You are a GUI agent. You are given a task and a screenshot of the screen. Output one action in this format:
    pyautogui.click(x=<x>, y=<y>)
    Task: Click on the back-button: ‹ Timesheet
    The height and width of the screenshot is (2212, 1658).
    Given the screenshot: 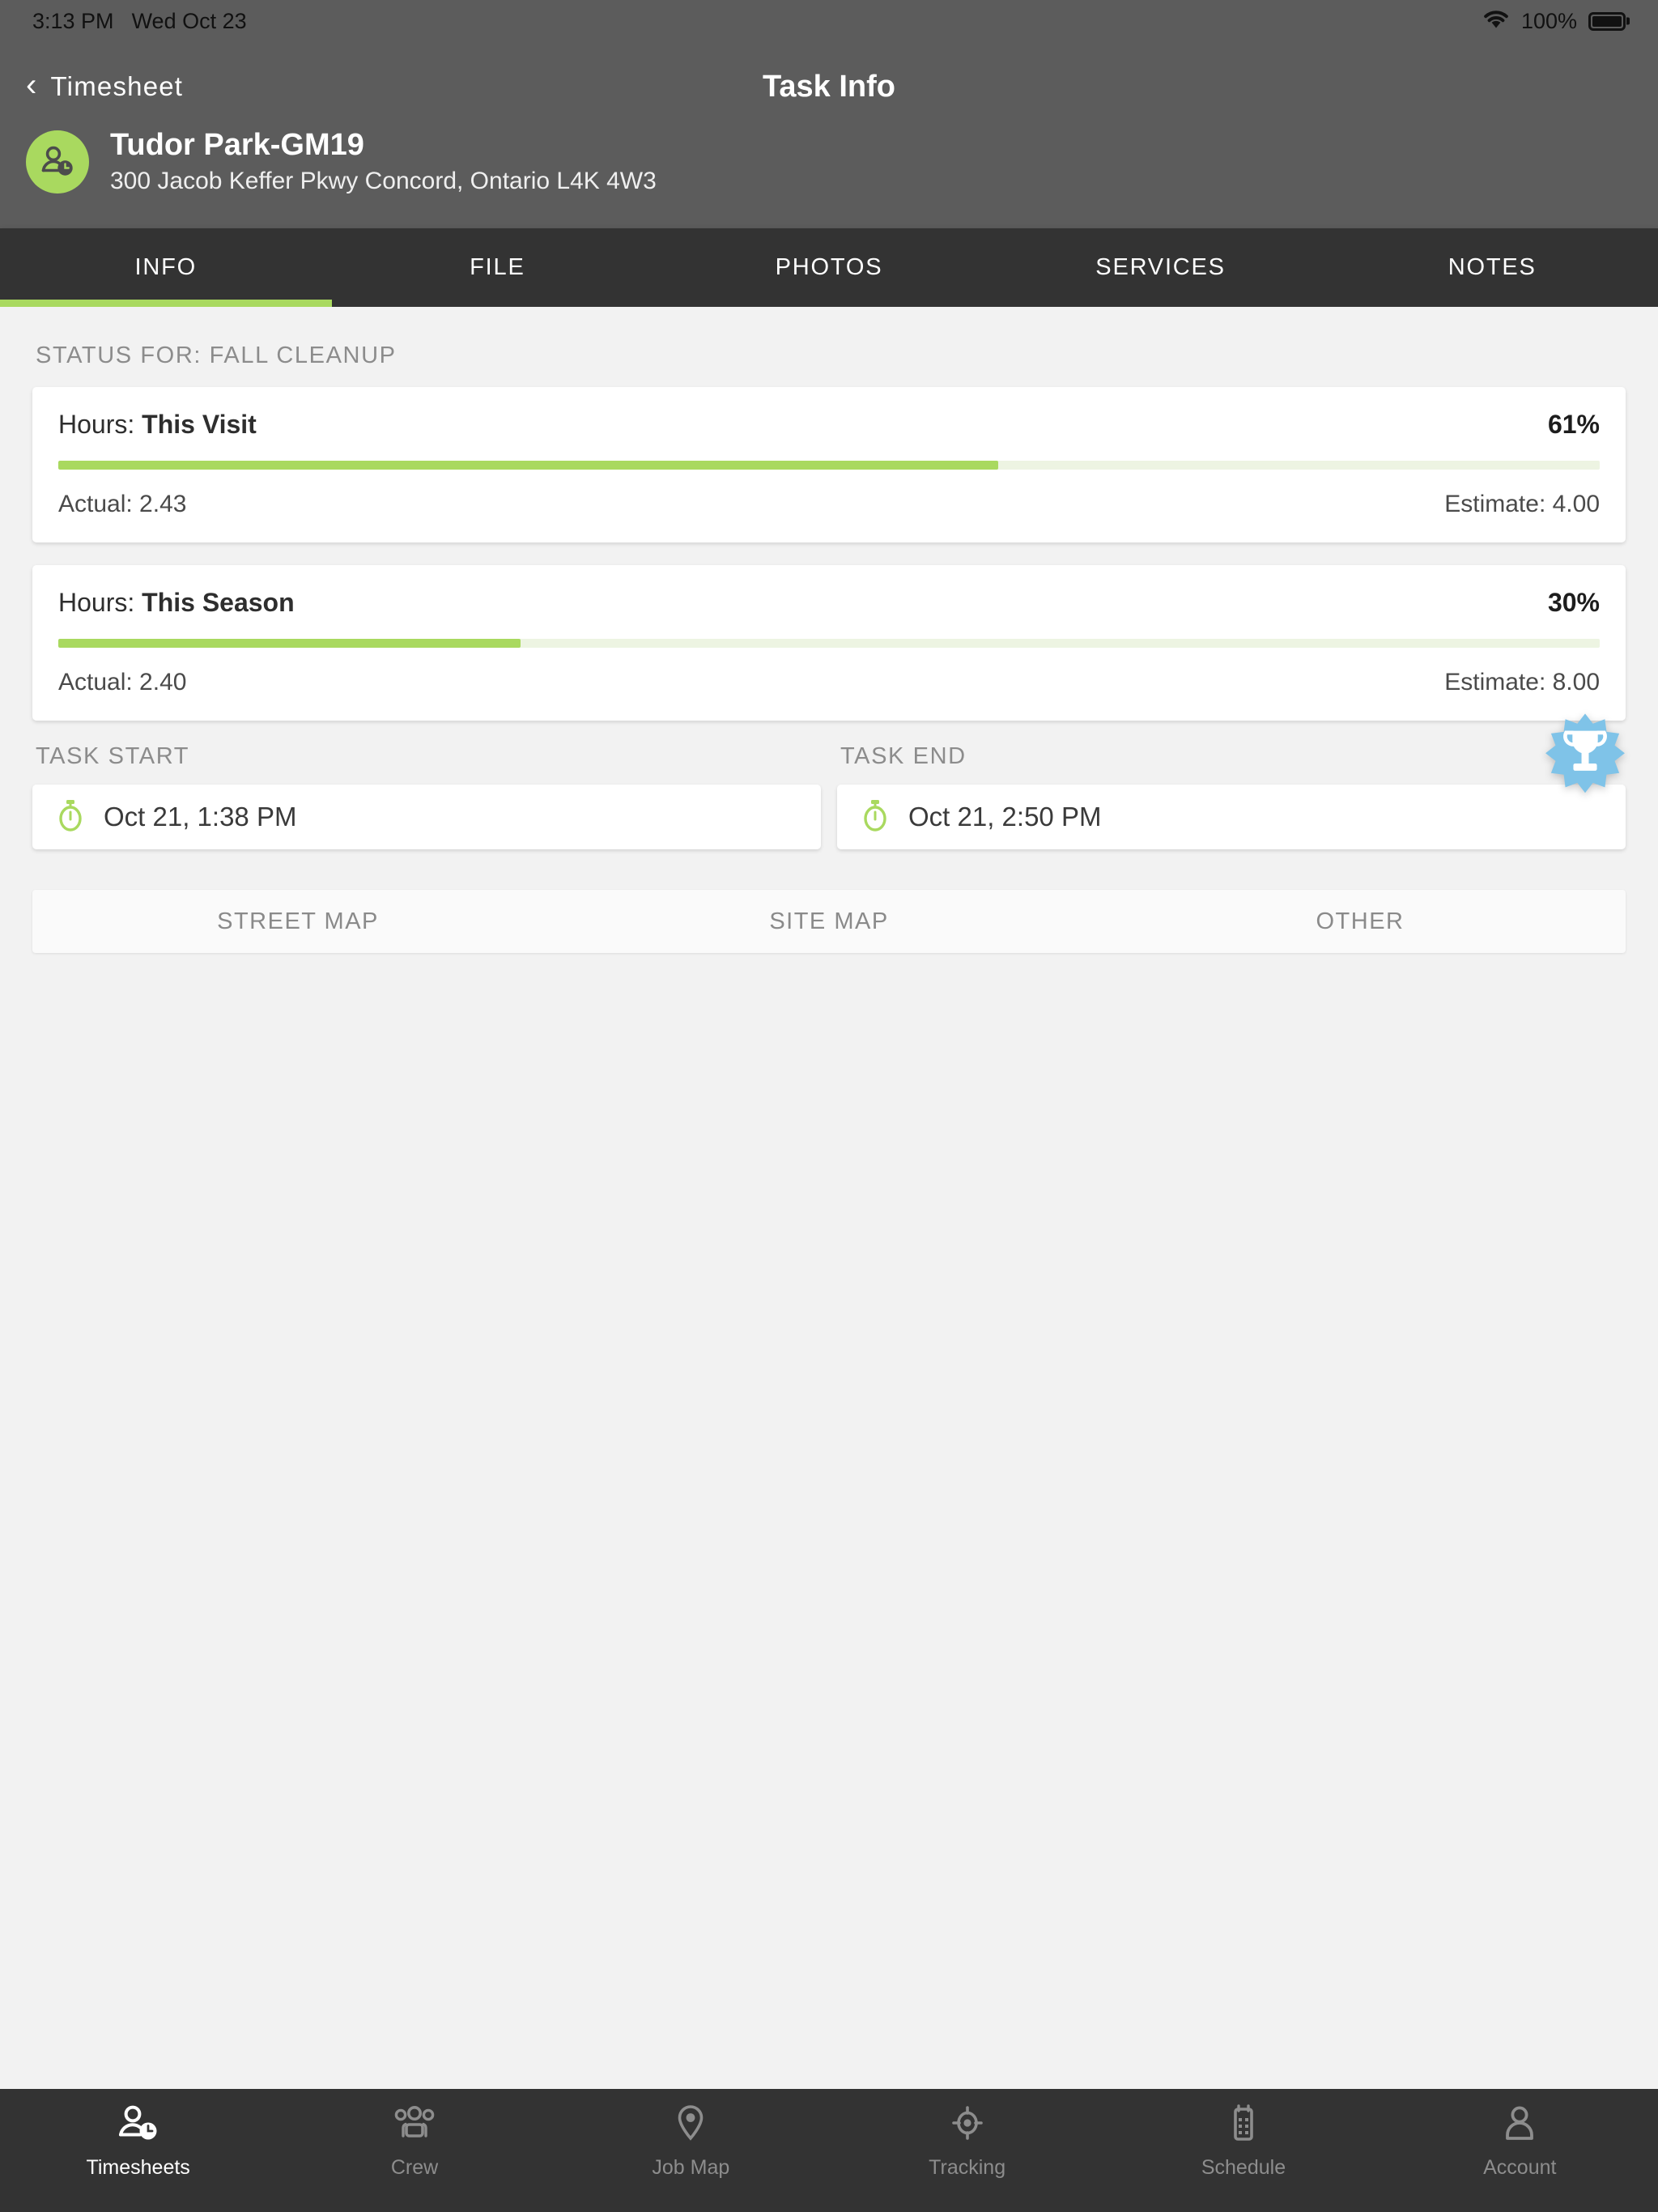 What is the action you would take?
    pyautogui.click(x=105, y=85)
    